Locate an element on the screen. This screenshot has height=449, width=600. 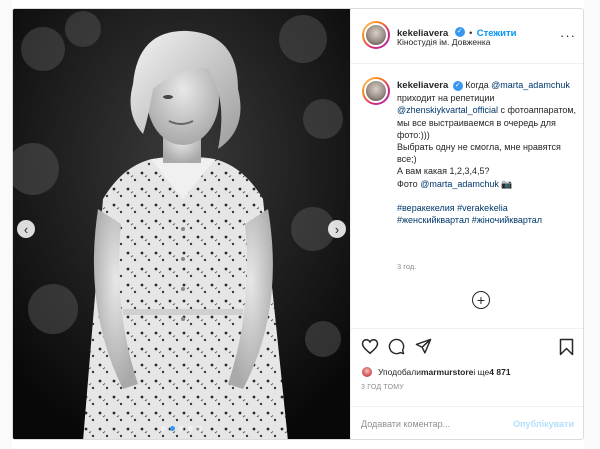
page-background-left is located at coordinates (6, 224).